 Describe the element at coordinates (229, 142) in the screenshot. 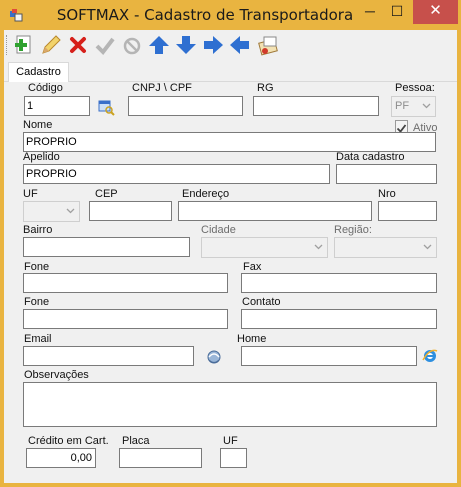

I see `nome-field: PROPRIO` at that location.